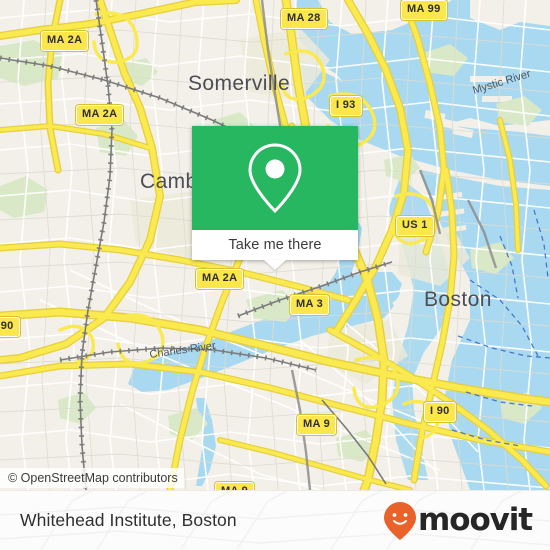 Image resolution: width=550 pixels, height=550 pixels. I want to click on map-label-boston: Boston, so click(458, 299).